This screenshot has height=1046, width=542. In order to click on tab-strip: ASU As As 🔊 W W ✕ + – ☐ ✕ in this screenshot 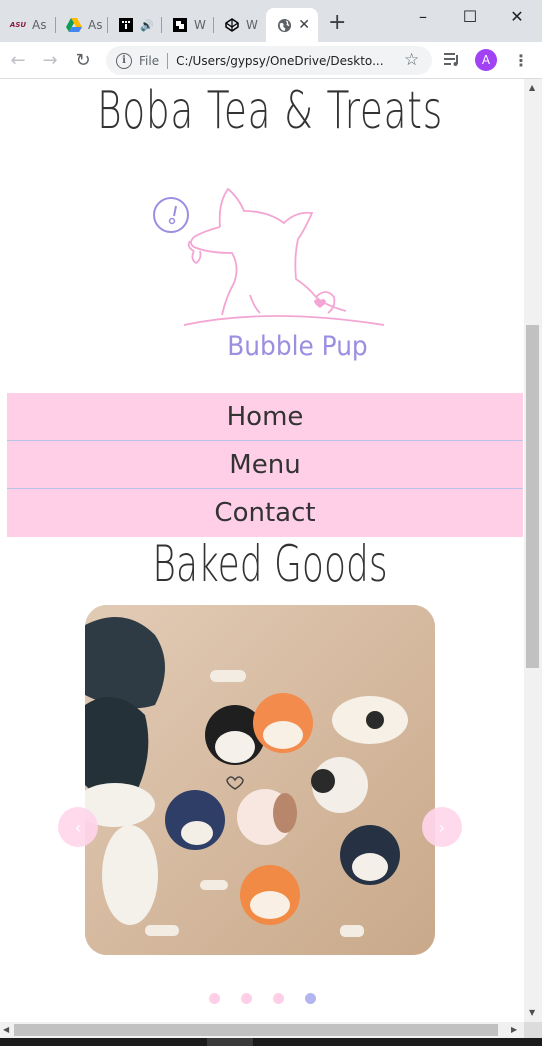, I will do `click(271, 21)`.